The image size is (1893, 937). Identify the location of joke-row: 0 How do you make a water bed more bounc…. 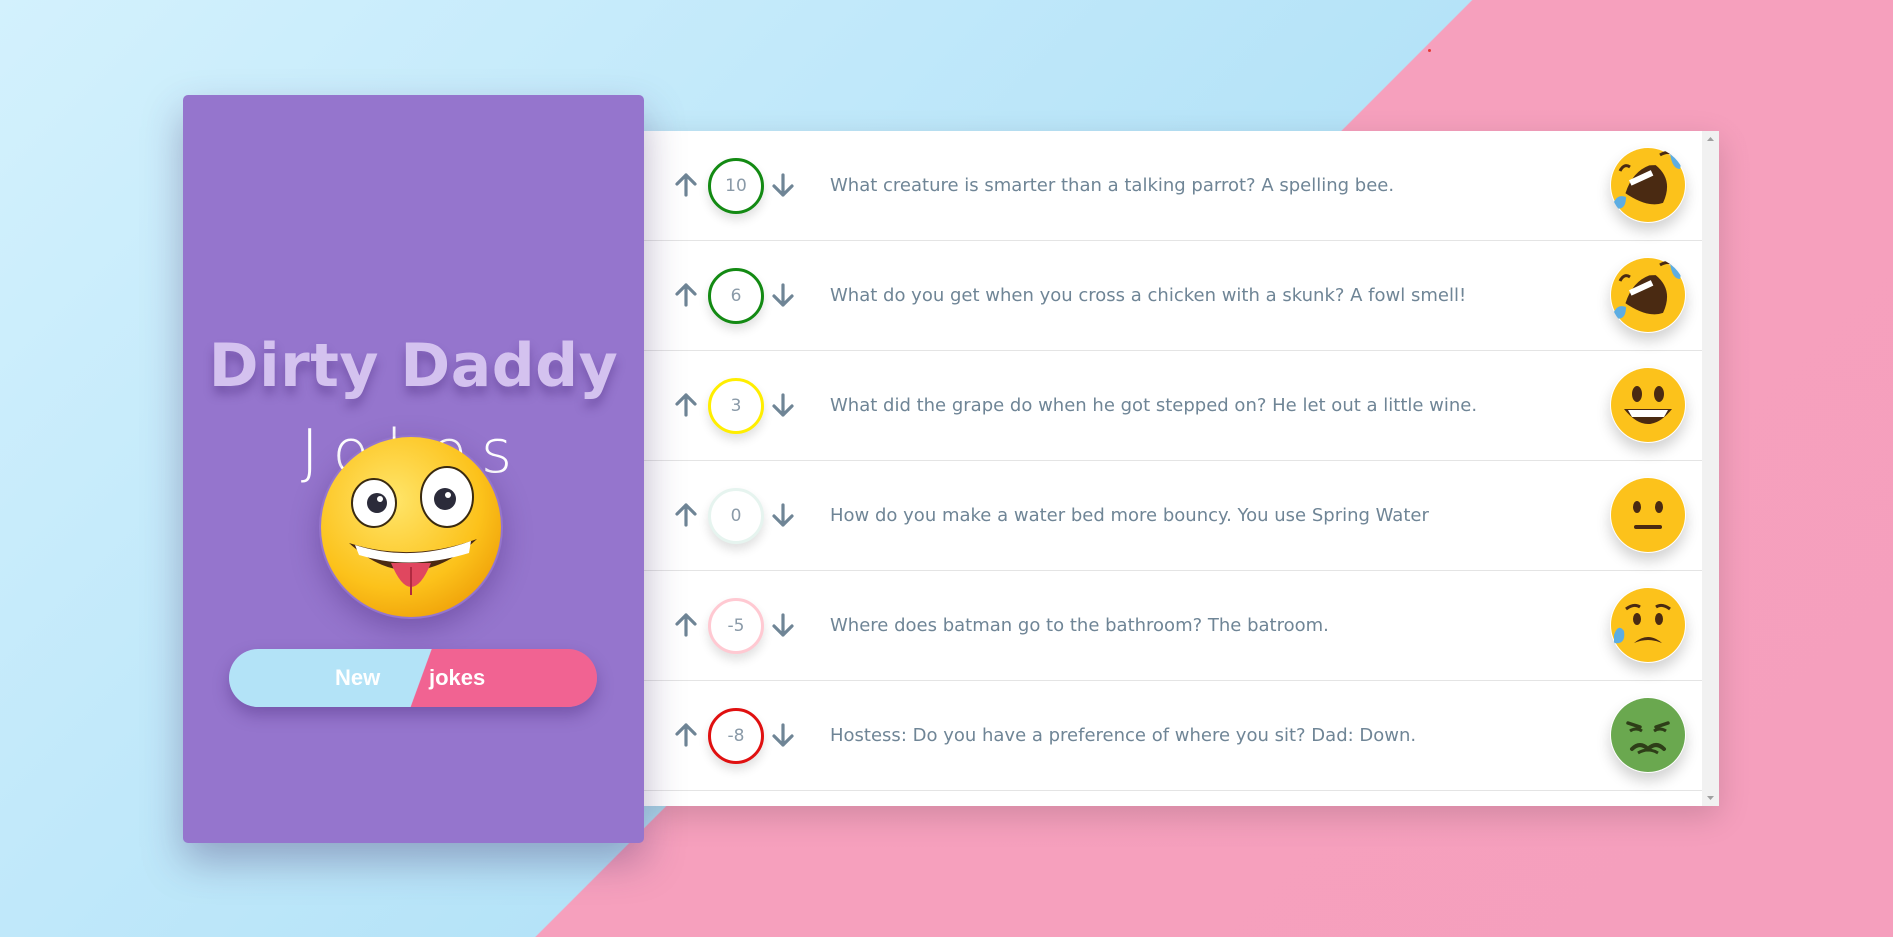
(1173, 516).